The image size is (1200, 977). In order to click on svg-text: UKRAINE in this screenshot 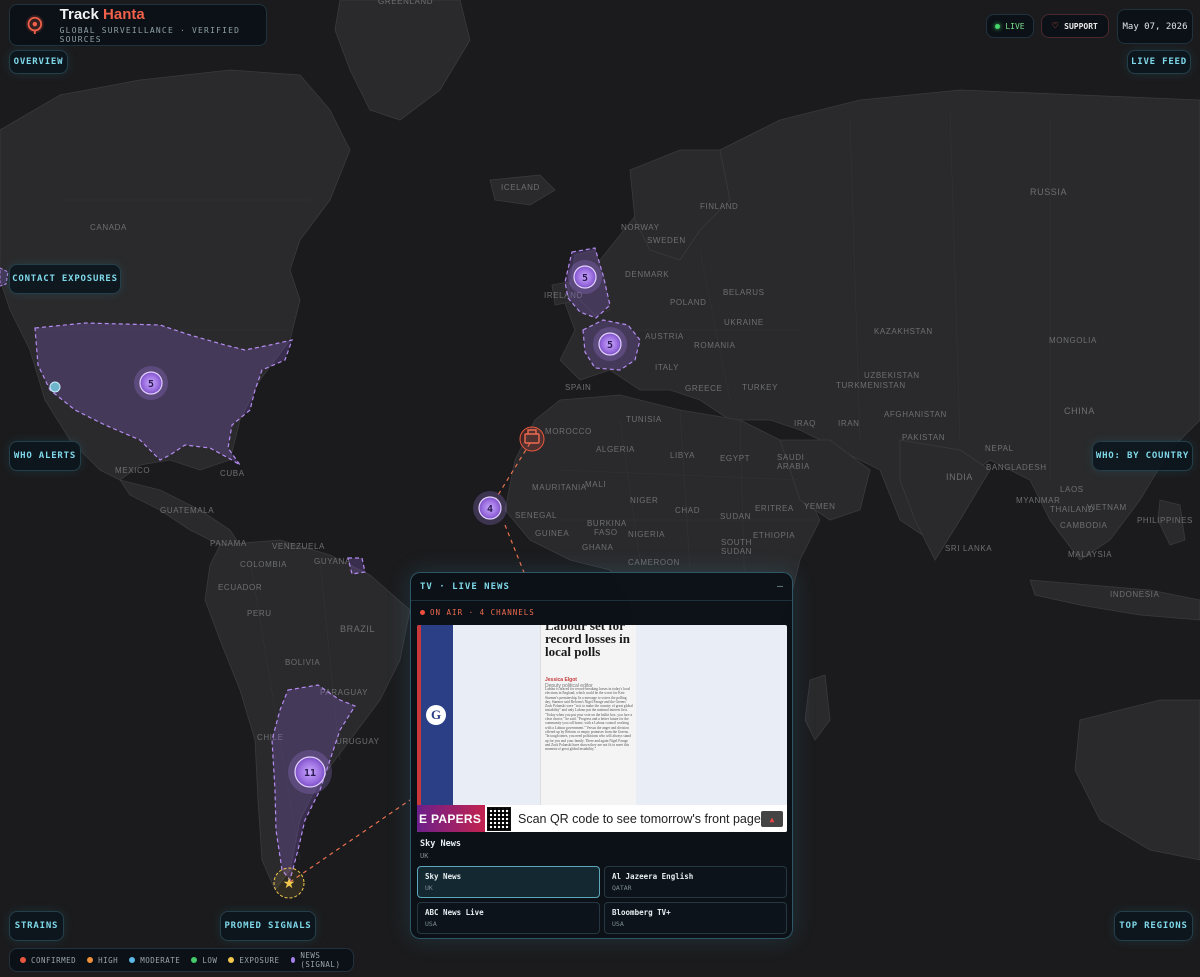, I will do `click(744, 322)`.